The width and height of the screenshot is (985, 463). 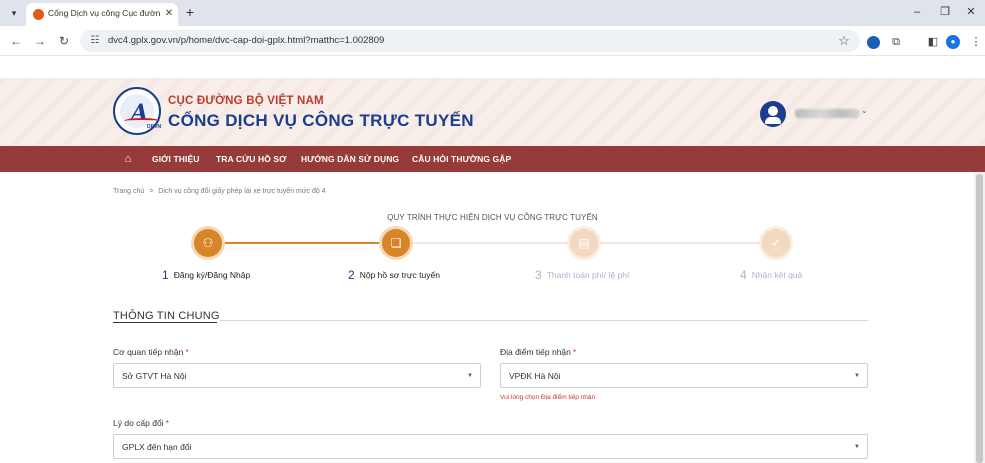 I want to click on step-1-label: 1 Đăng ký/Đăng Nhập, so click(x=206, y=275).